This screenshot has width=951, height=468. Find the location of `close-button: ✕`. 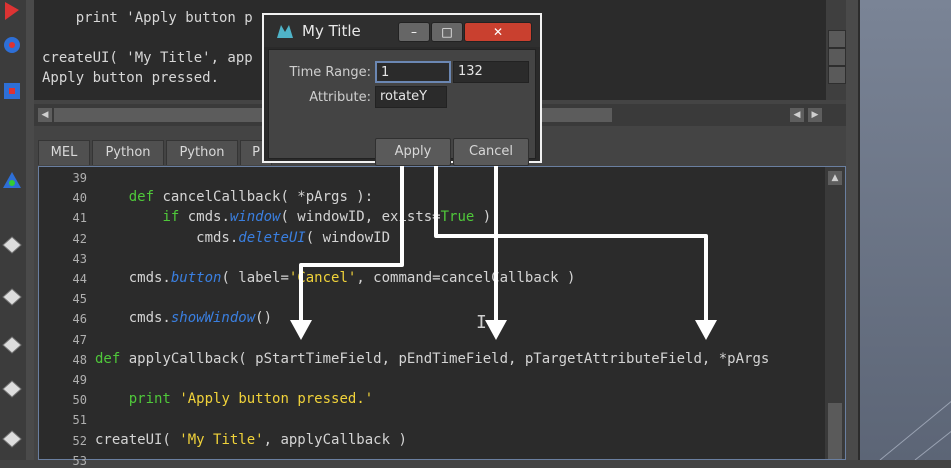

close-button: ✕ is located at coordinates (498, 32).